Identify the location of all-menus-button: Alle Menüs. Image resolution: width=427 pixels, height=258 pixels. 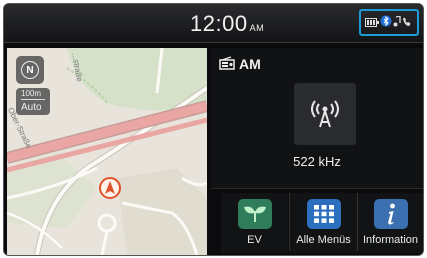
(323, 223).